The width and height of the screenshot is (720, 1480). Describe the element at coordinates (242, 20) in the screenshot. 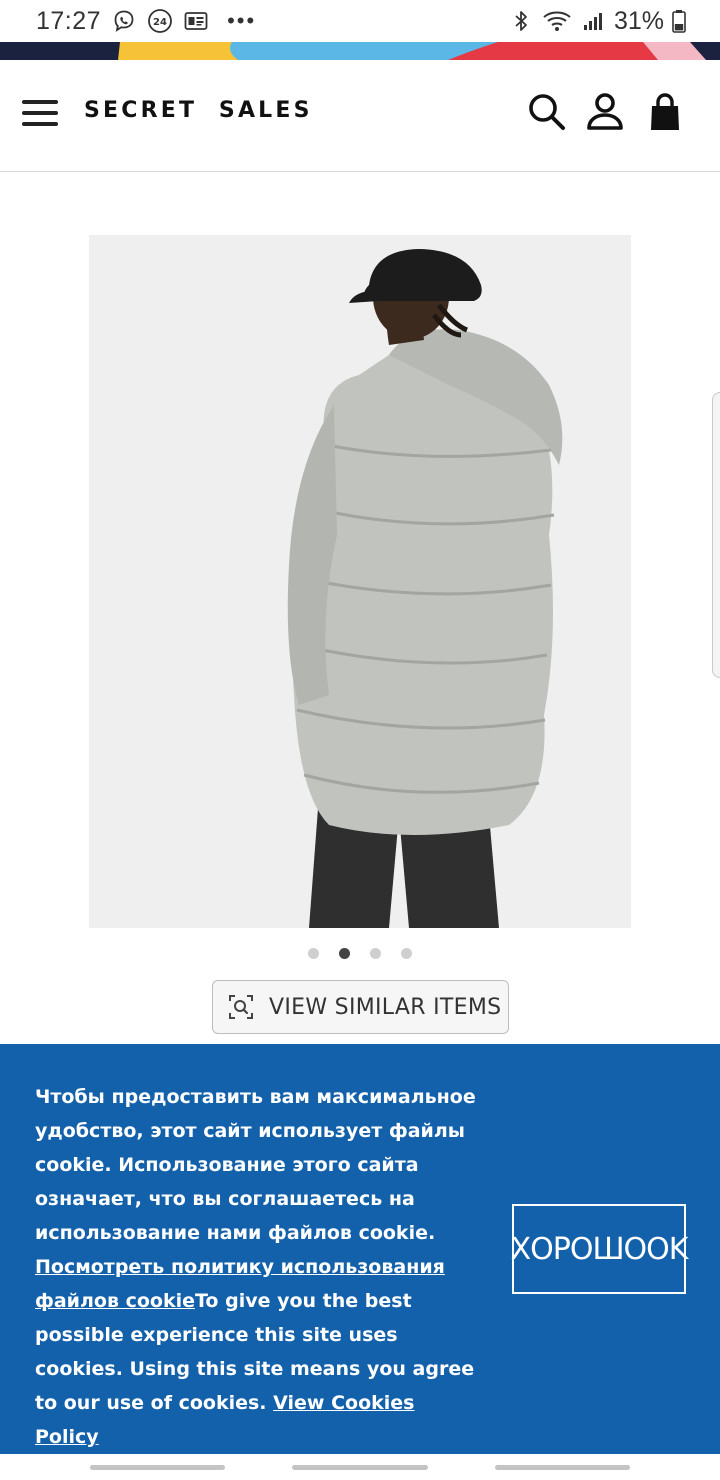

I see `more-dots-icon: •••` at that location.